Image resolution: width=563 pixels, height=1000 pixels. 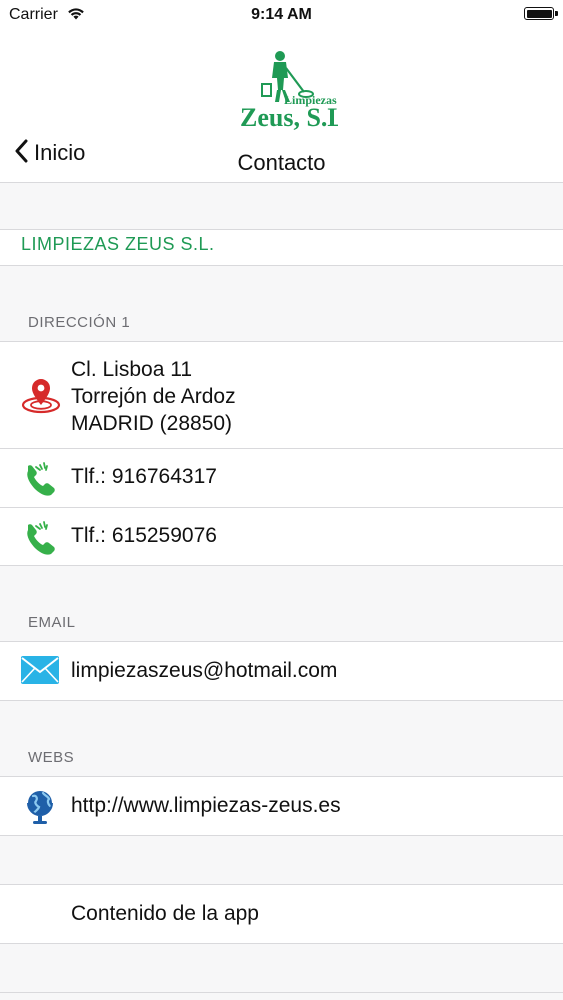 I want to click on email-section-header: EMAIL, so click(x=52, y=622).